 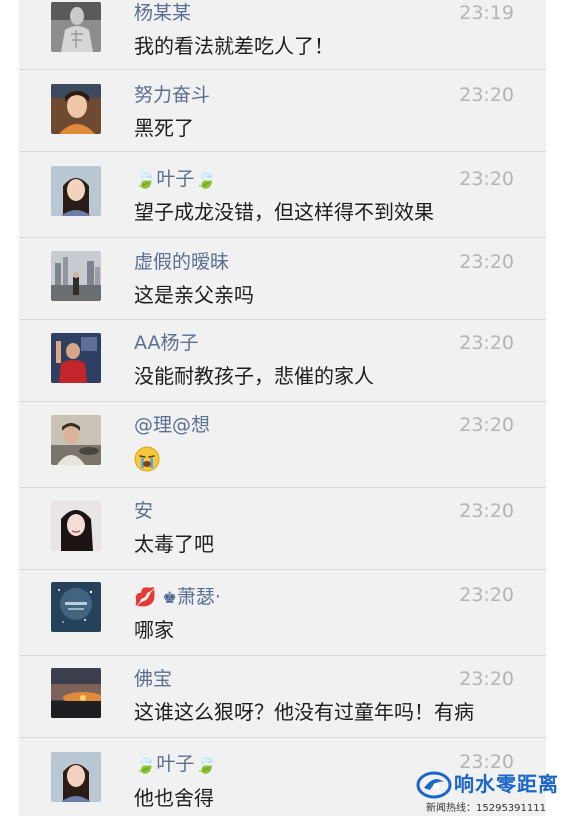 What do you see at coordinates (174, 798) in the screenshot?
I see `comment-text: 他也舍得` at bounding box center [174, 798].